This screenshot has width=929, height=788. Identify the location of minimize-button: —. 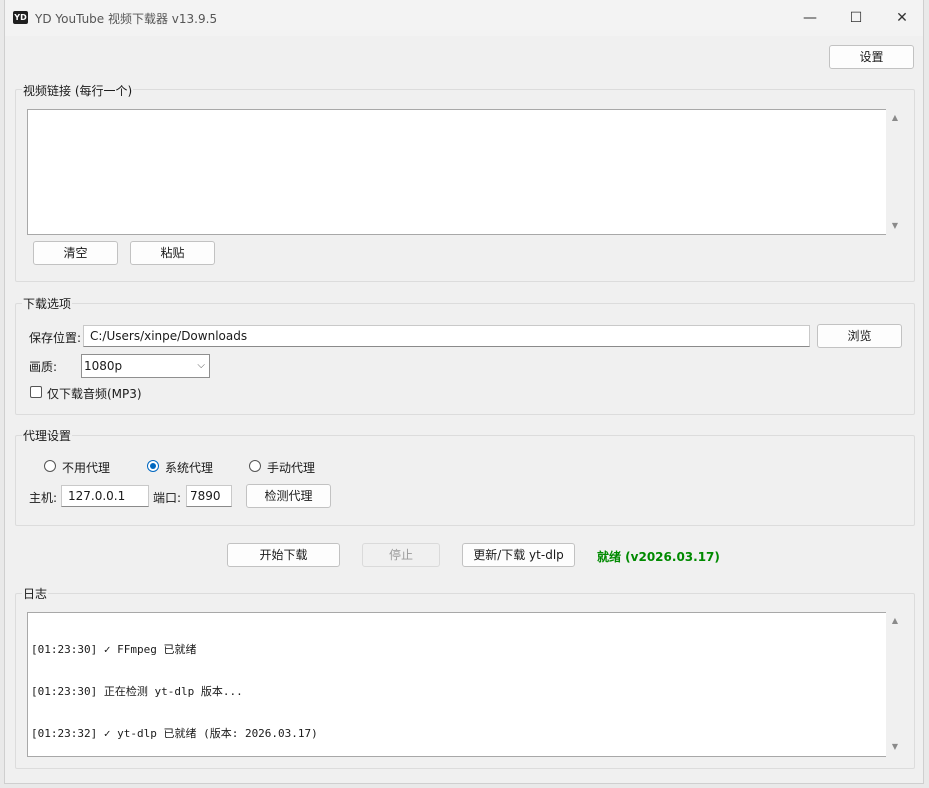
(810, 18).